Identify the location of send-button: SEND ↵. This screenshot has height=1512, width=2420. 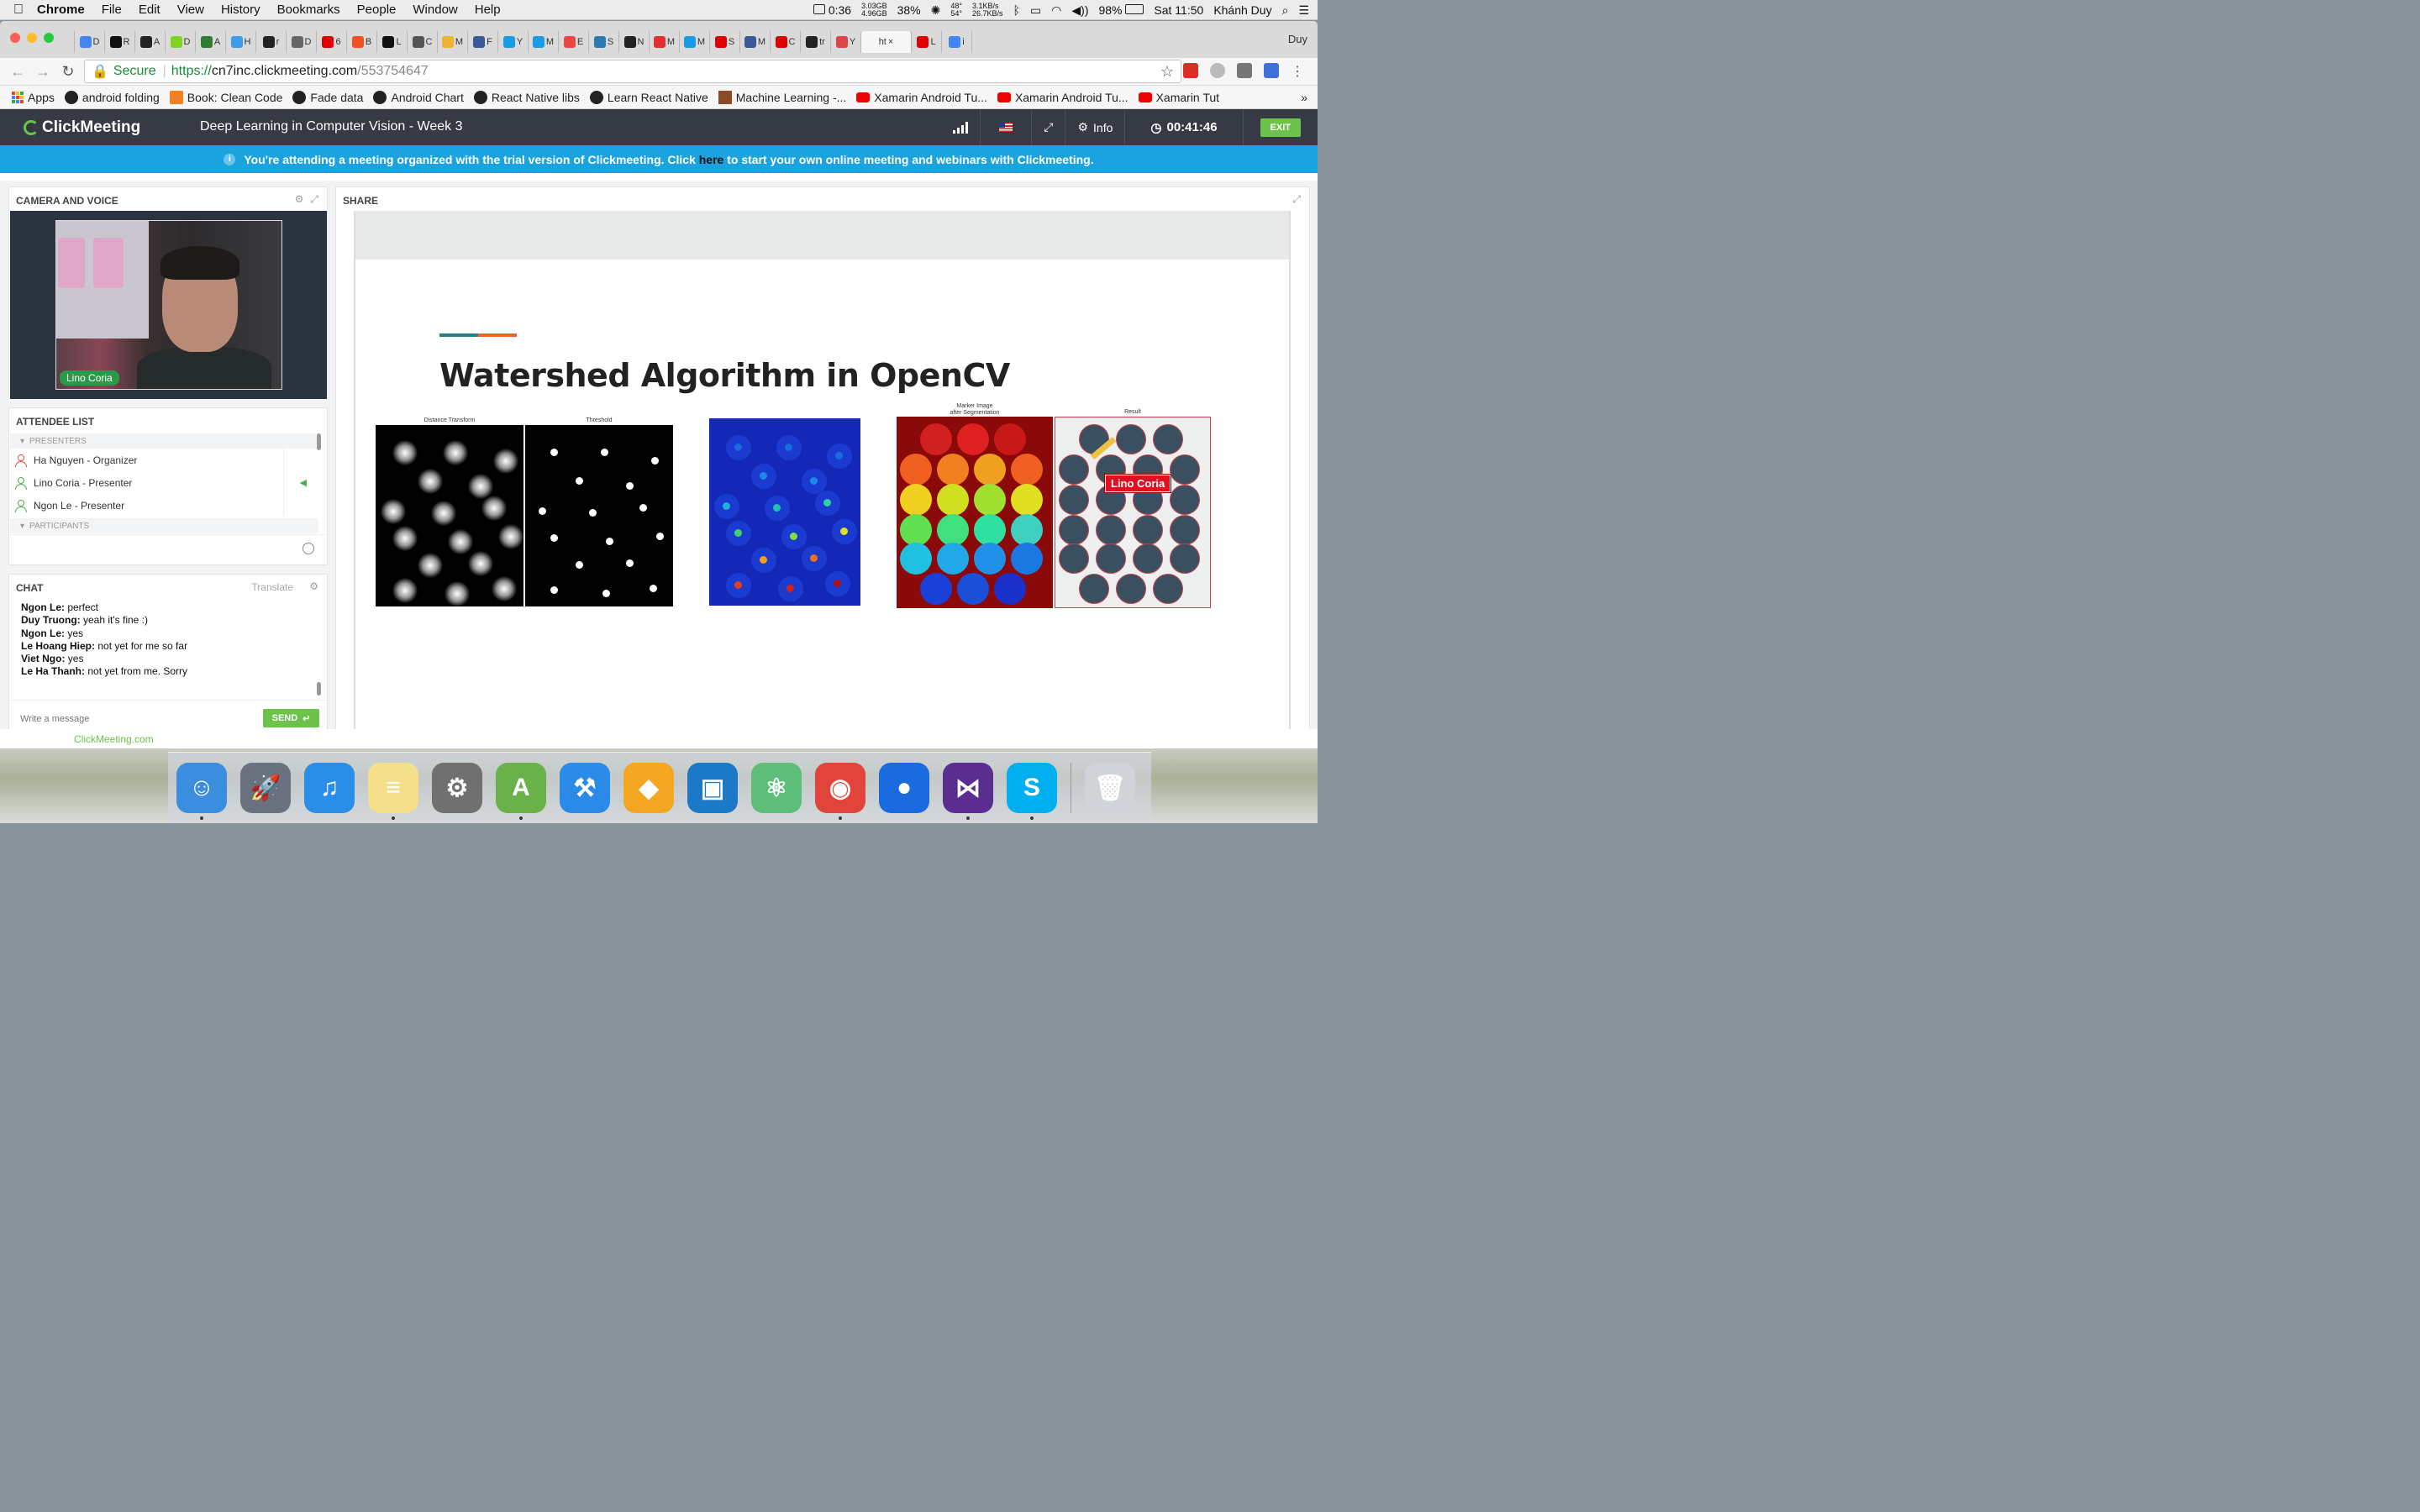
(291, 718).